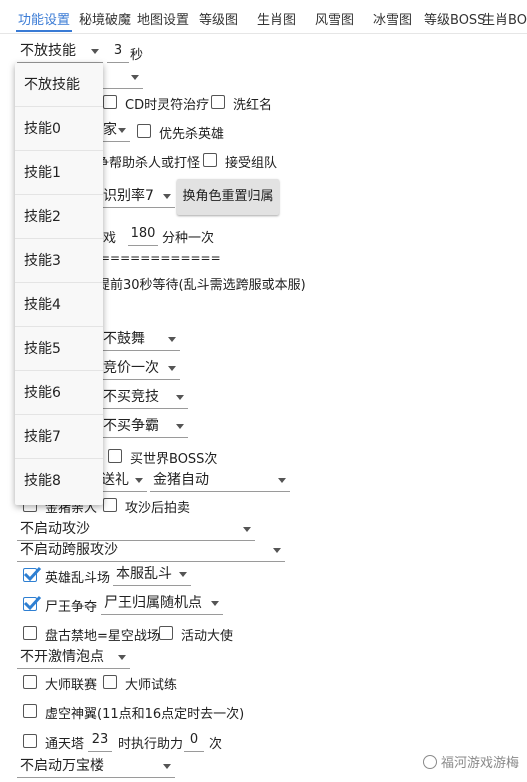  Describe the element at coordinates (188, 238) in the screenshot. I see `game-minutes-suffix: 分种一次` at that location.